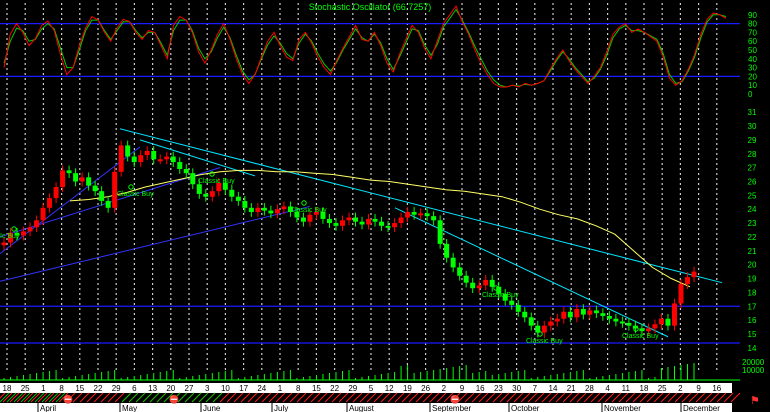 Image resolution: width=770 pixels, height=412 pixels. Describe the element at coordinates (535, 388) in the screenshot. I see `day-tick-label: 7` at that location.